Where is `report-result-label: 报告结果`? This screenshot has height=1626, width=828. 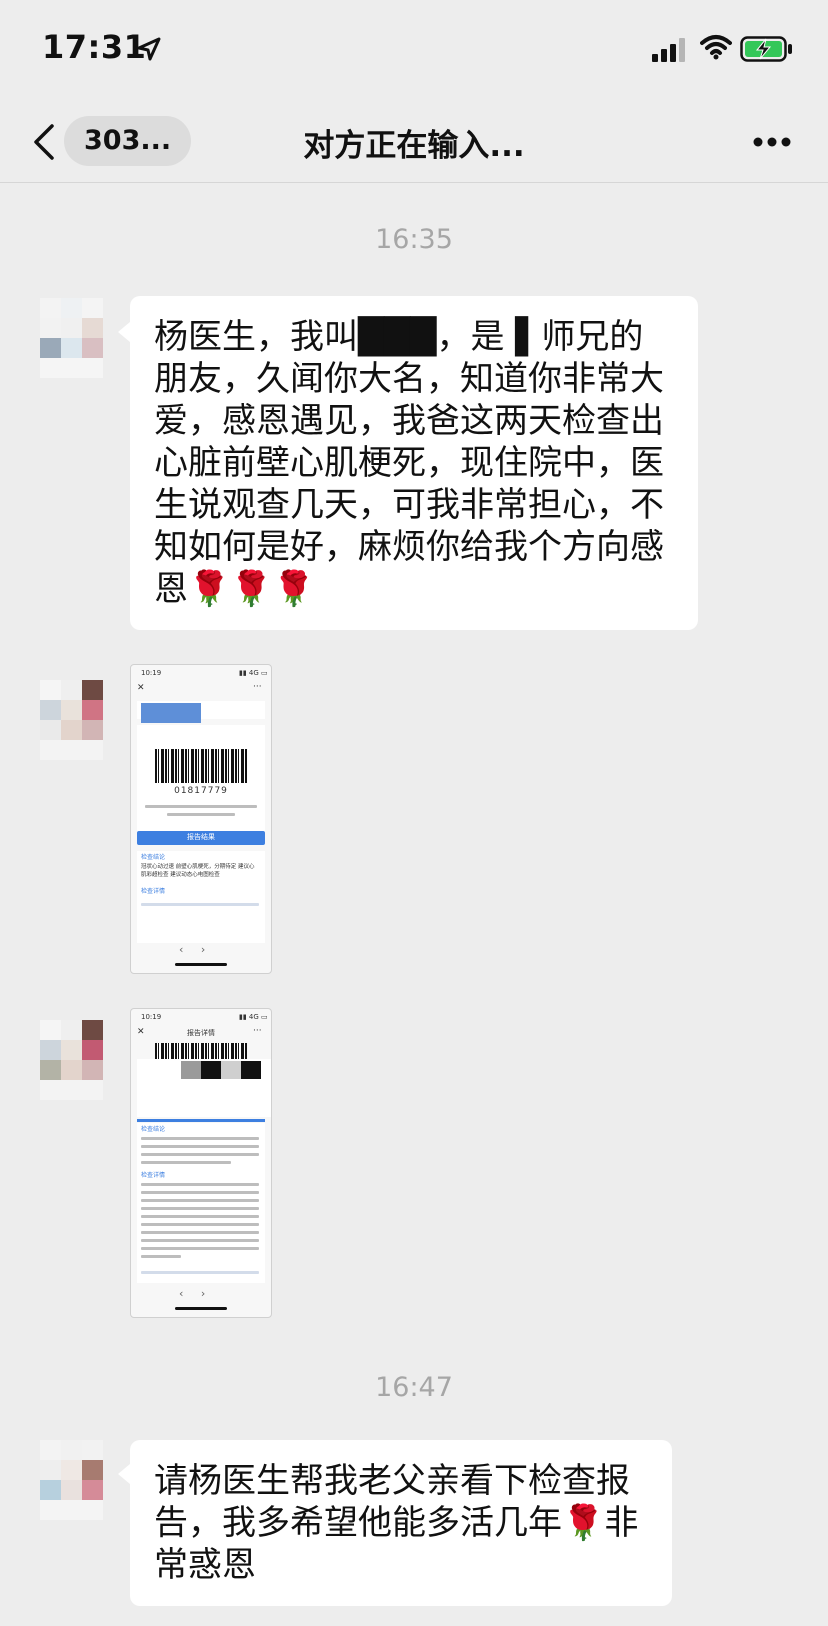 report-result-label: 报告结果 is located at coordinates (201, 837).